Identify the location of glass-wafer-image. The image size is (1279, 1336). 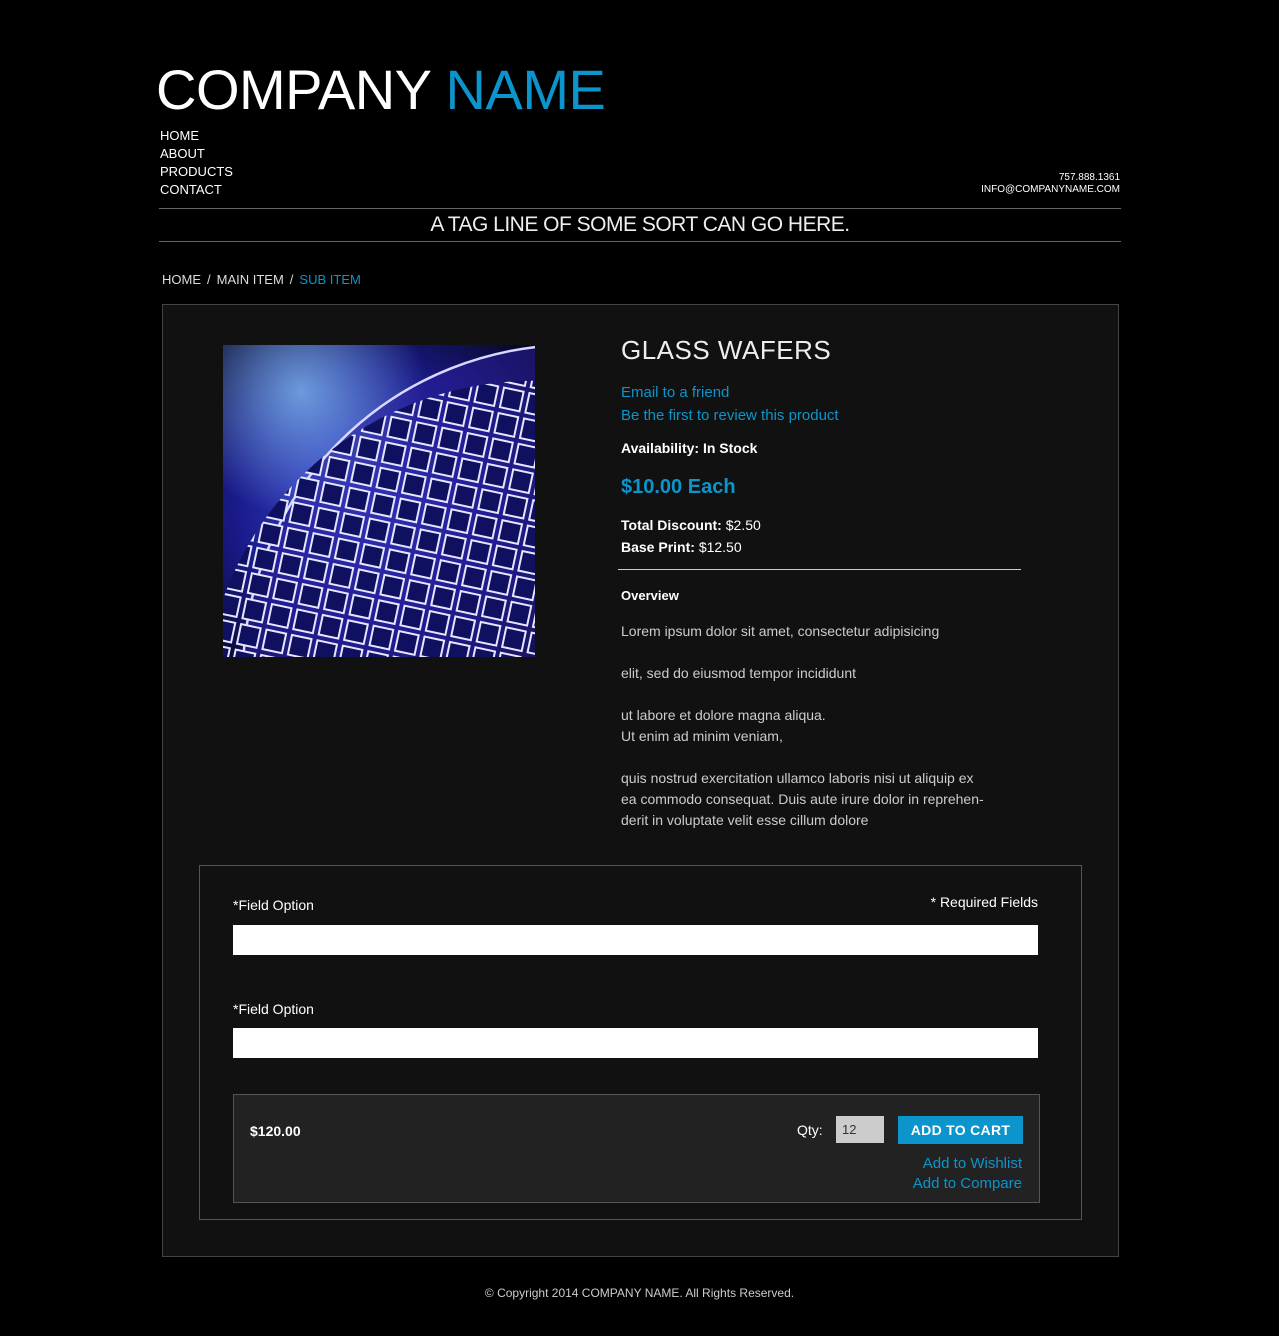
(379, 501).